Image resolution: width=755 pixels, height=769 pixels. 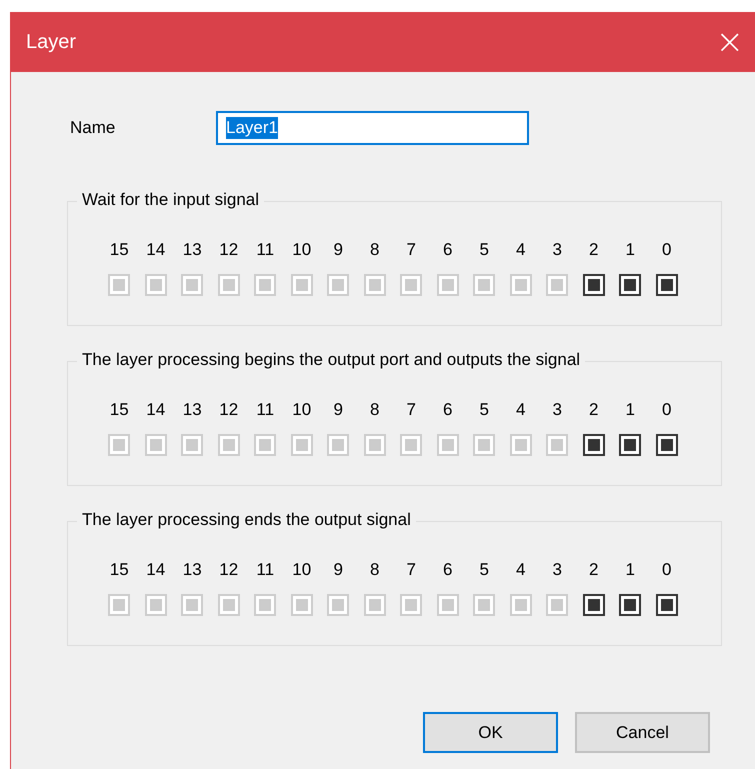 What do you see at coordinates (730, 42) in the screenshot?
I see `close-button: ×` at bounding box center [730, 42].